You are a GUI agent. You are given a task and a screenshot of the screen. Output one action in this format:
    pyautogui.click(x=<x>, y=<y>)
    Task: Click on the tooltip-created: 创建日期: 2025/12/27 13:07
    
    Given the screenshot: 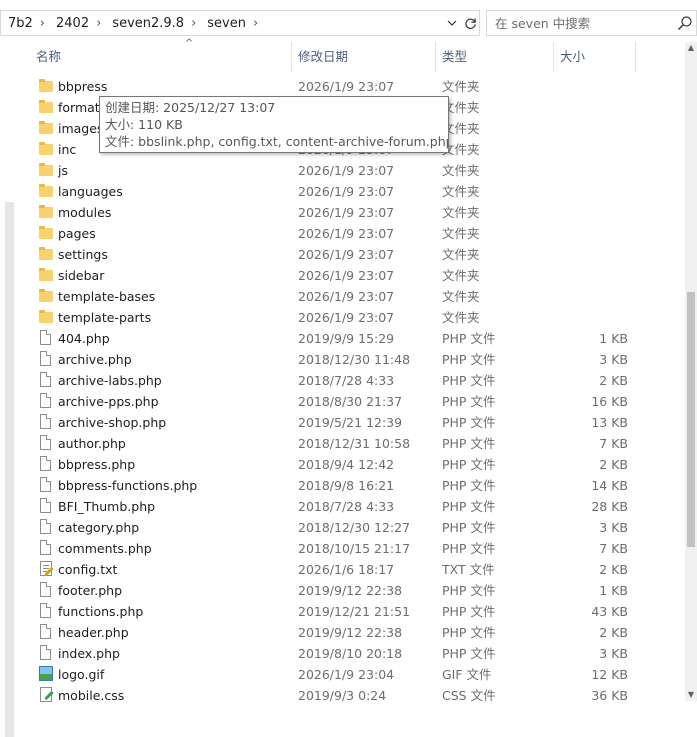 What is the action you would take?
    pyautogui.click(x=190, y=107)
    